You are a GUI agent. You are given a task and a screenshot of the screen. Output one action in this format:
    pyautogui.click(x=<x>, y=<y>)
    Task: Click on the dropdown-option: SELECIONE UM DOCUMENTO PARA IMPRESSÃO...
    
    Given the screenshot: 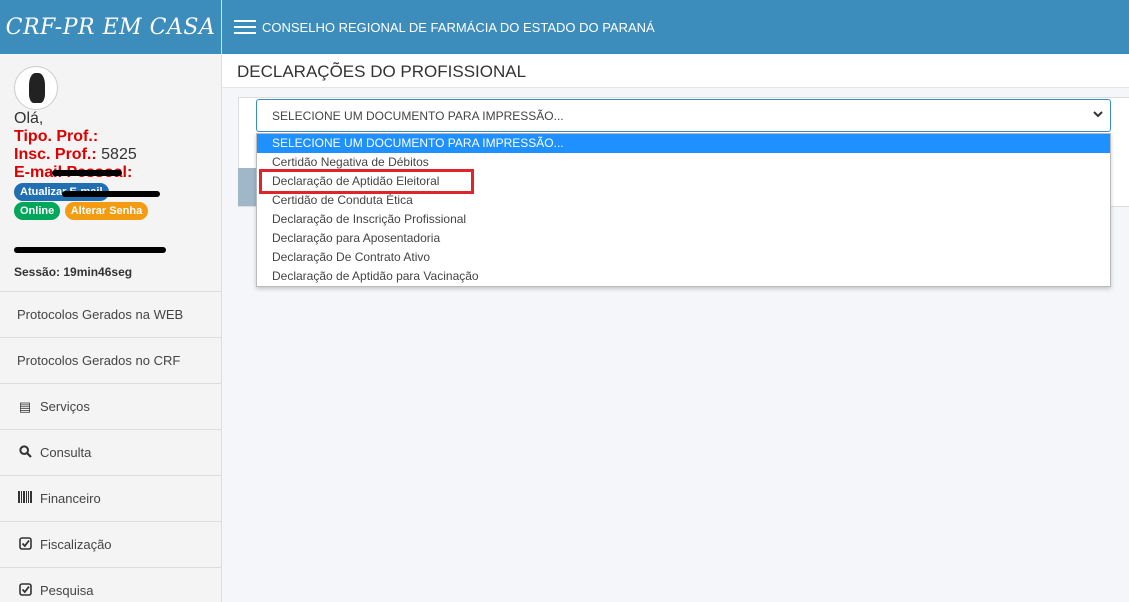 What is the action you would take?
    pyautogui.click(x=683, y=143)
    